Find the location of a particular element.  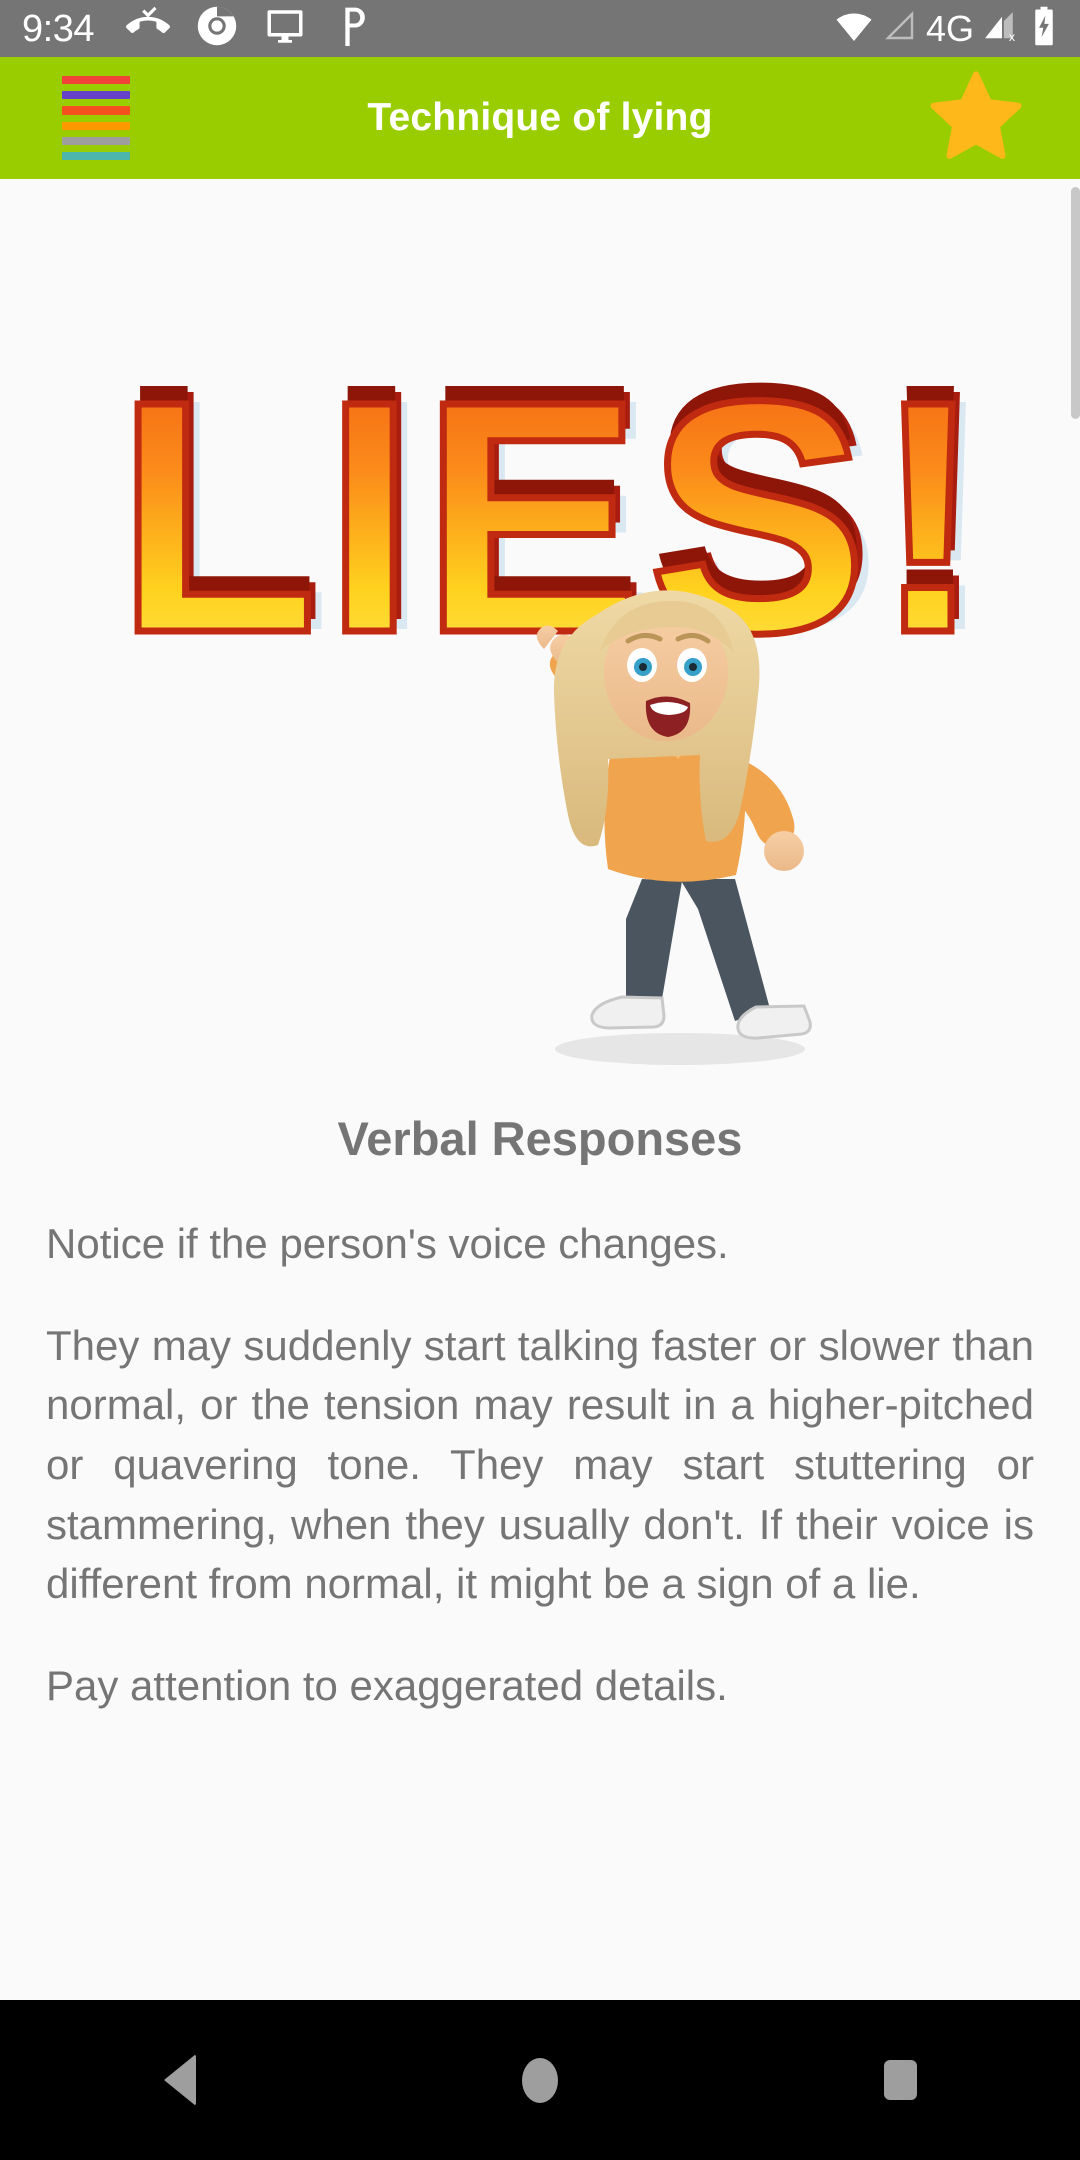

status-bar: 9:34 4G x is located at coordinates (540, 28).